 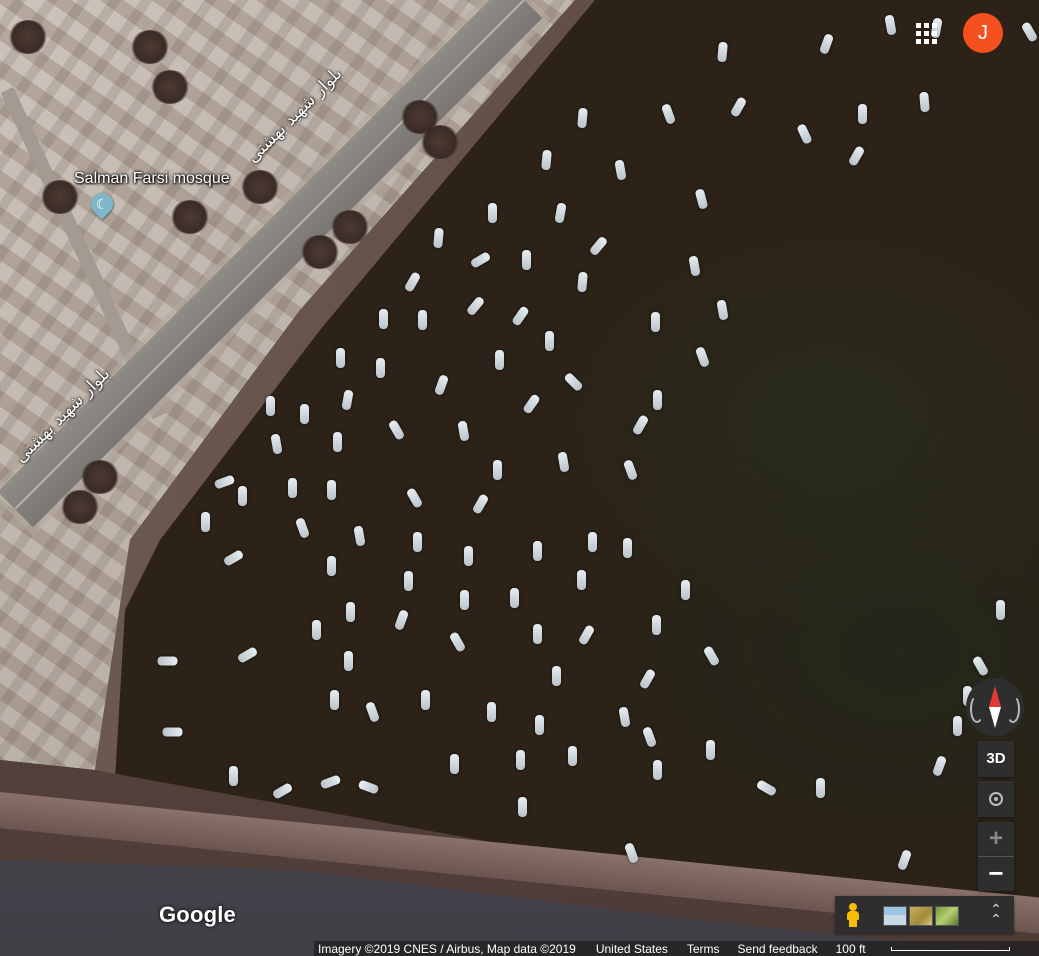 What do you see at coordinates (1013, 709) in the screenshot?
I see `rotate-right-icon` at bounding box center [1013, 709].